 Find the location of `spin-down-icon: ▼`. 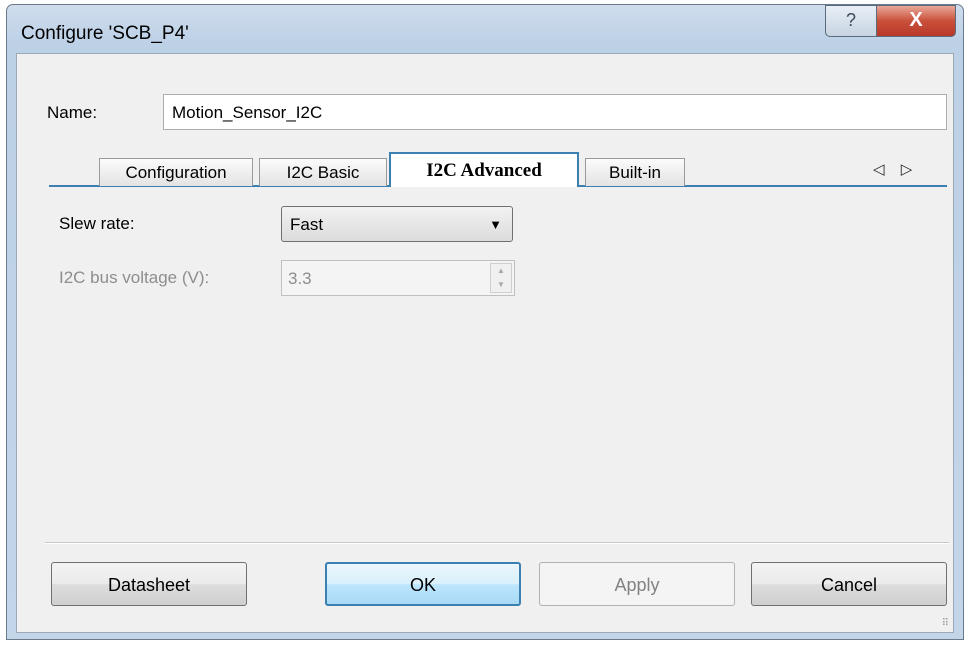

spin-down-icon: ▼ is located at coordinates (501, 285).